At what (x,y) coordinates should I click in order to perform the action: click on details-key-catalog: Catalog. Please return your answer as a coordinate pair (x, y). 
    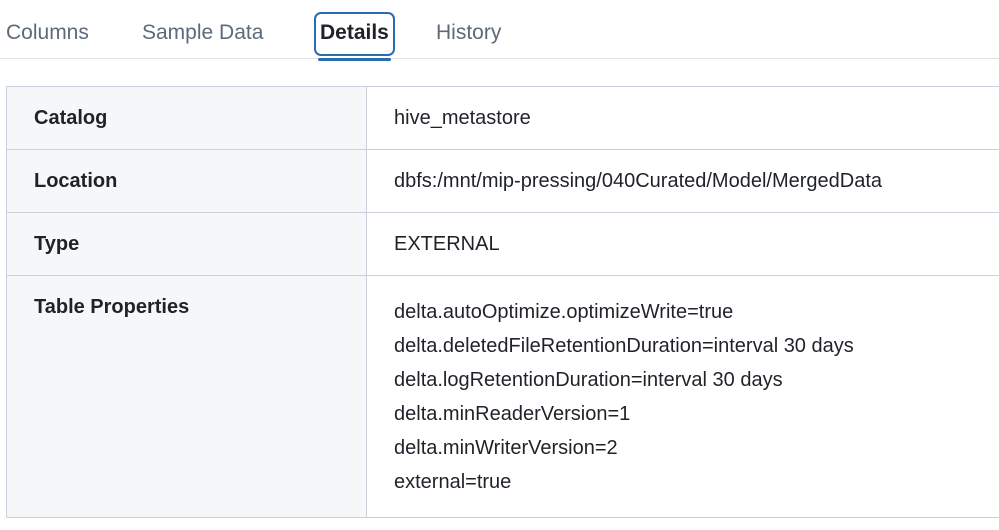
    Looking at the image, I should click on (186, 118).